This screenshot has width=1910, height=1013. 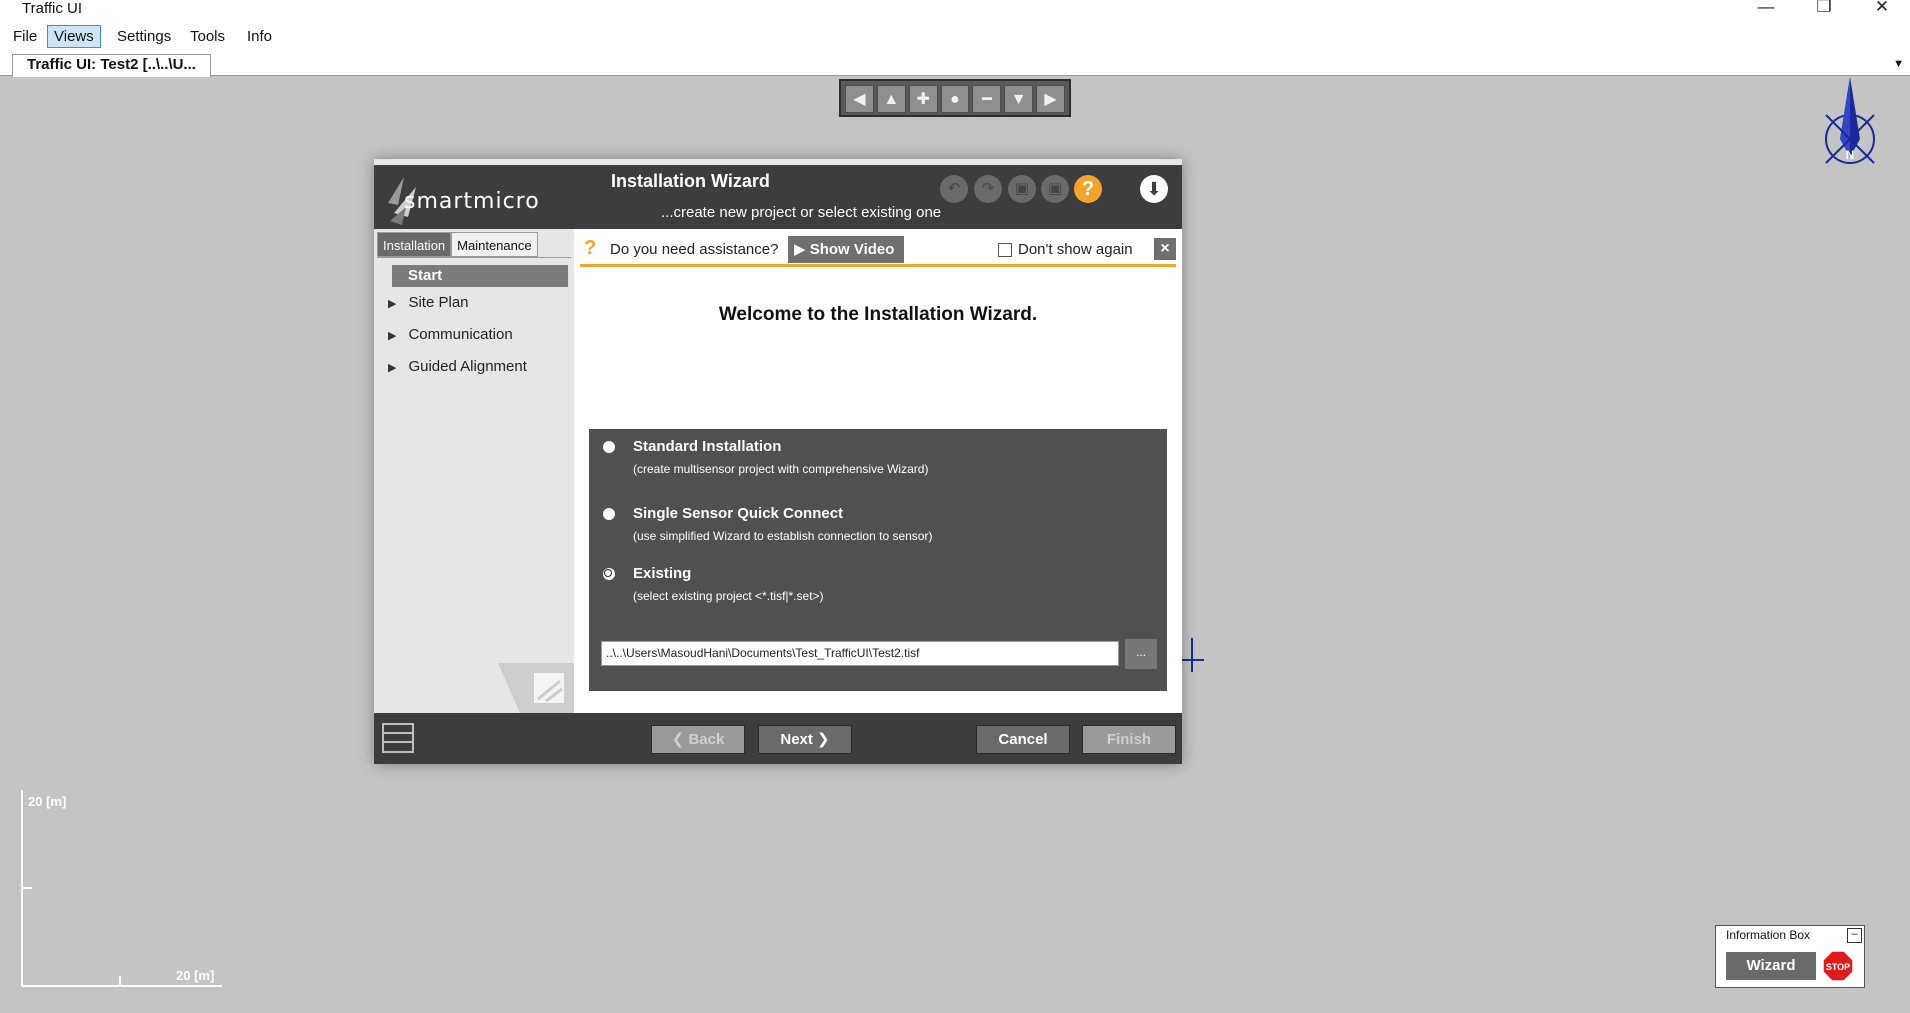 What do you see at coordinates (954, 189) in the screenshot?
I see `undo-icon: ↶` at bounding box center [954, 189].